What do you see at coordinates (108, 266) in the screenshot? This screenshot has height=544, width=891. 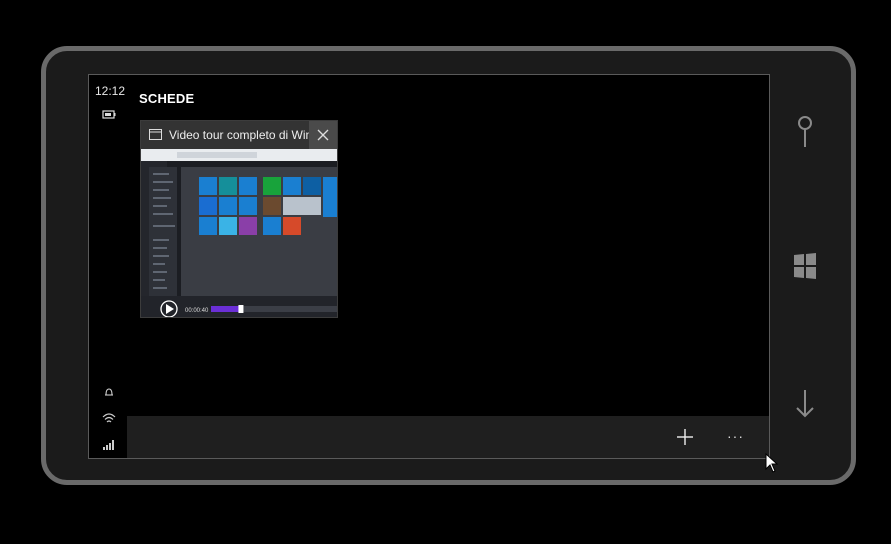 I see `status-bar: 12:12` at bounding box center [108, 266].